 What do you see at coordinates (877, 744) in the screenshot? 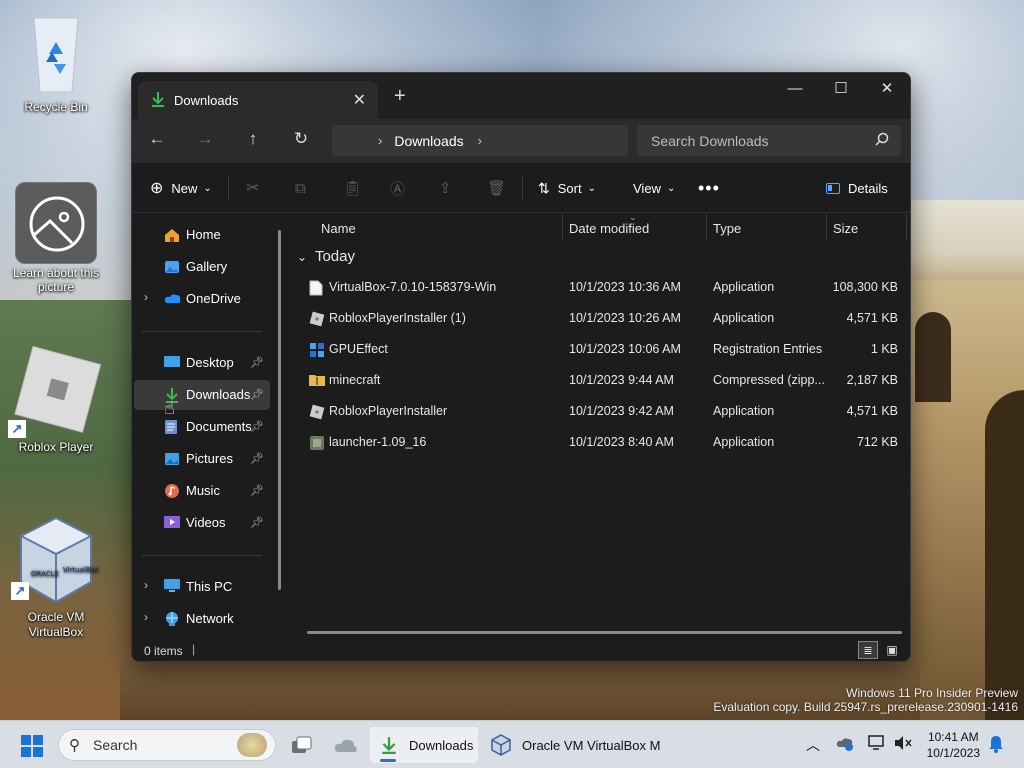
I see `network-status-icon` at bounding box center [877, 744].